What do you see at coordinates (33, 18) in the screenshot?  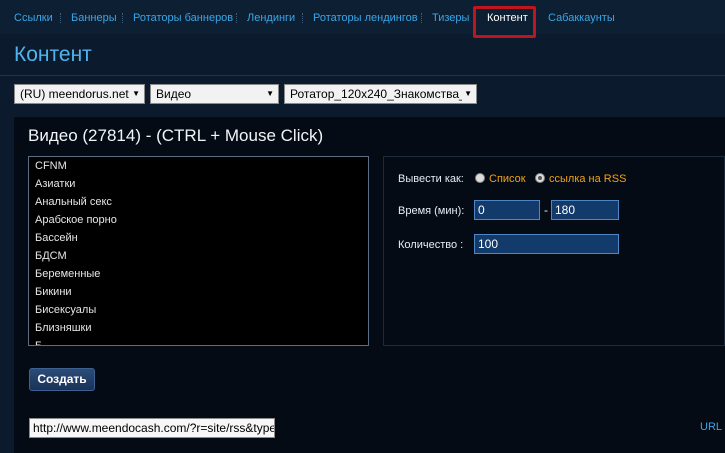 I see `nav-links: Ссылки` at bounding box center [33, 18].